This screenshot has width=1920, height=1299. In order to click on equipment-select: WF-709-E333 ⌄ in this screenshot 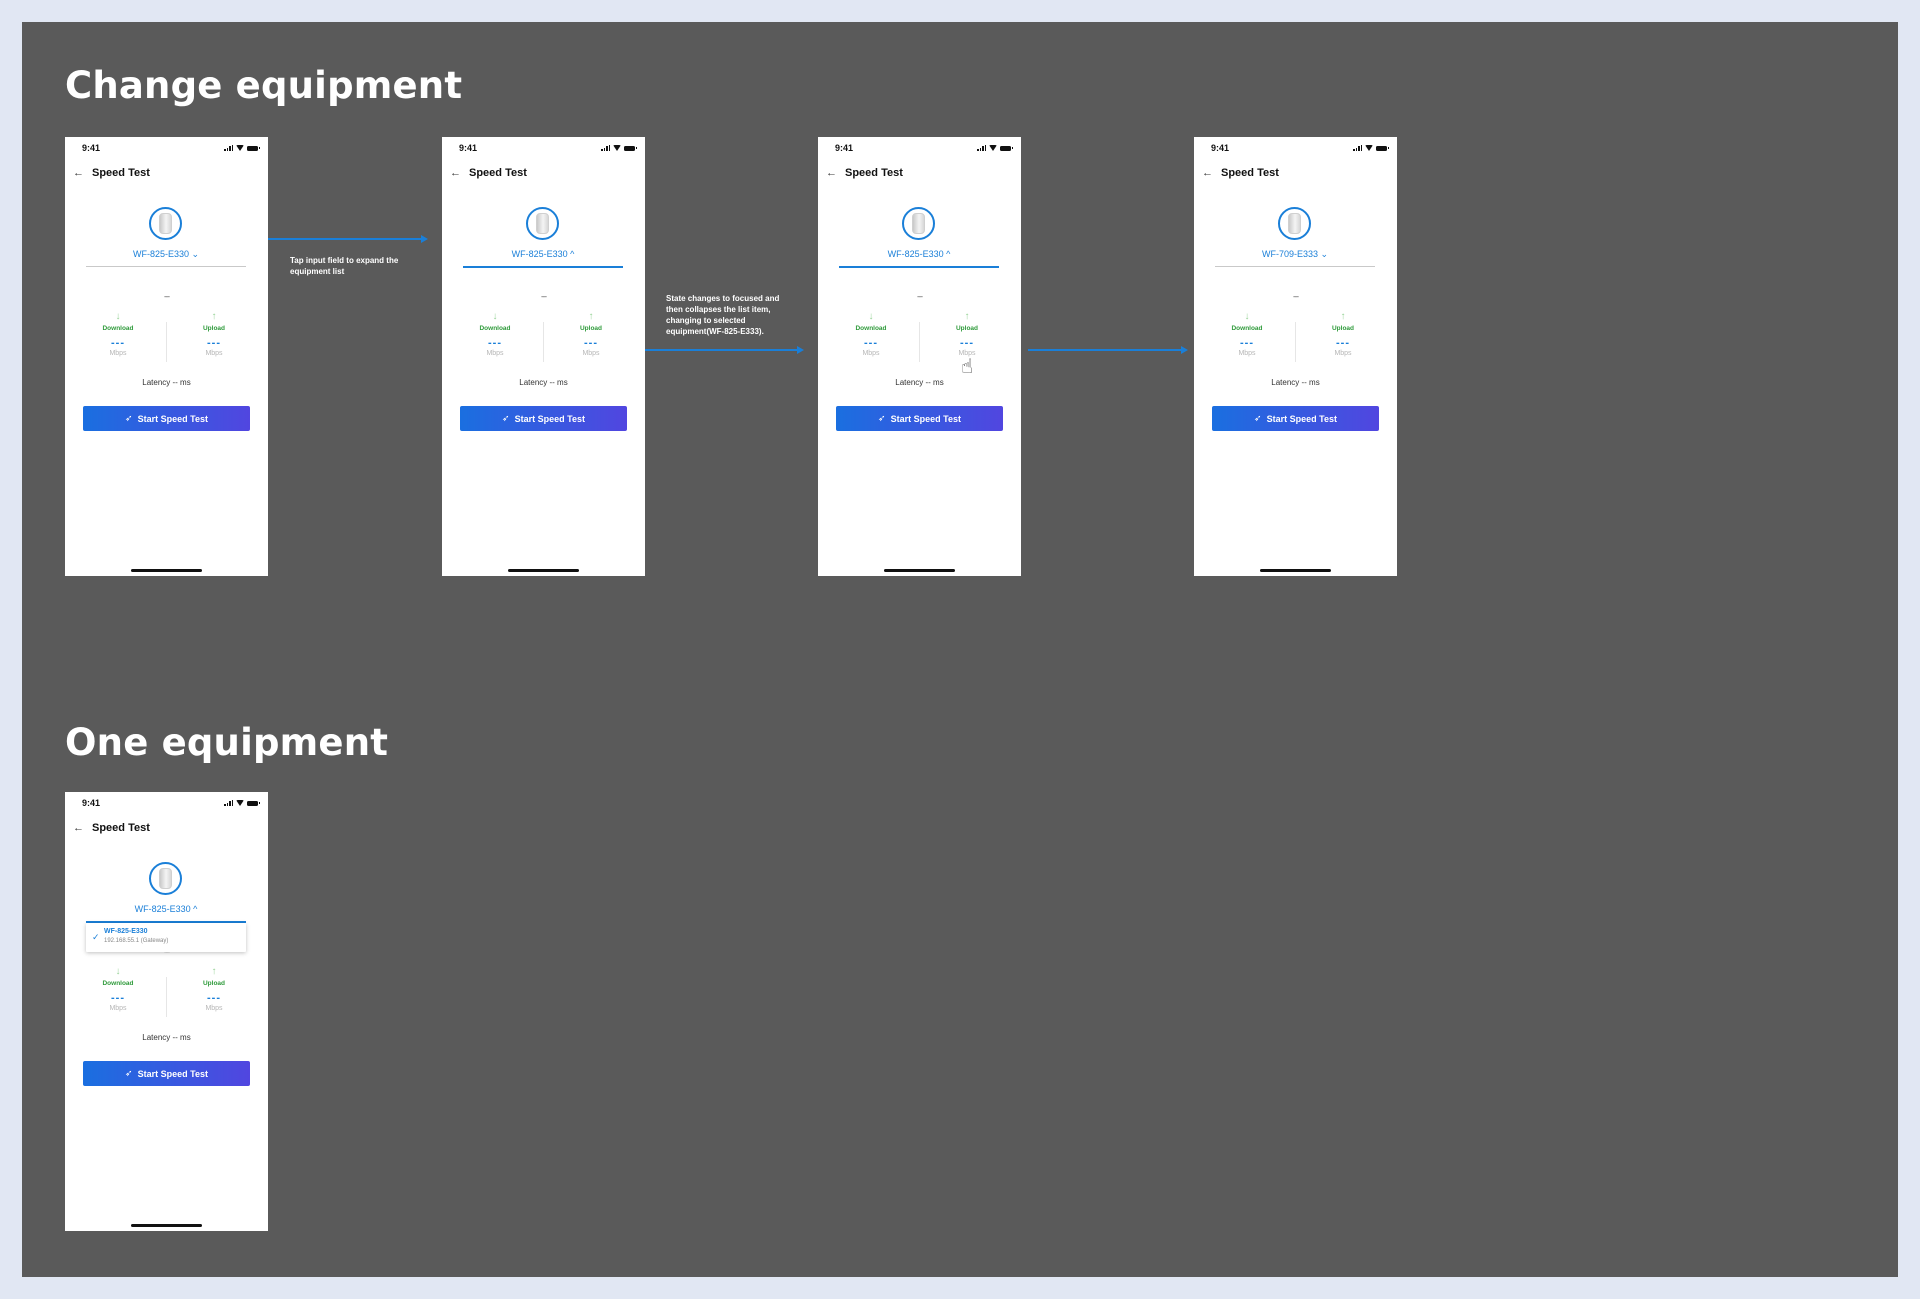, I will do `click(1295, 256)`.